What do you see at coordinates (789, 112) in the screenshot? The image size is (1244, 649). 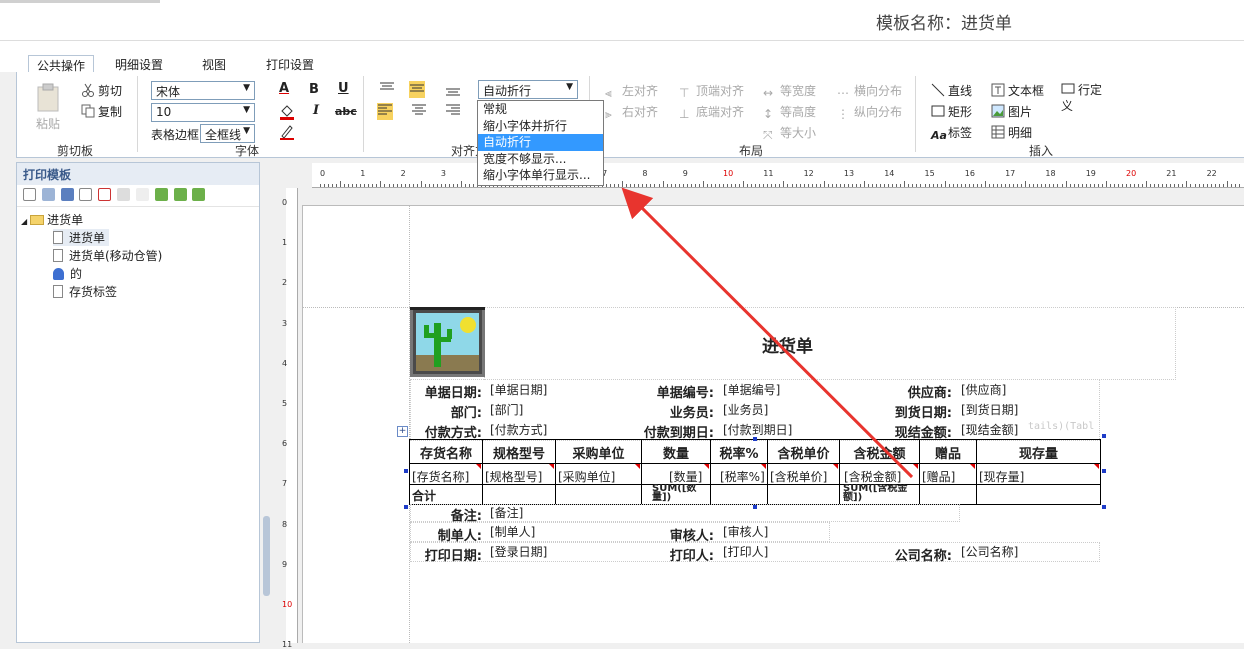 I see `same-height-button: ↕ 等高度` at bounding box center [789, 112].